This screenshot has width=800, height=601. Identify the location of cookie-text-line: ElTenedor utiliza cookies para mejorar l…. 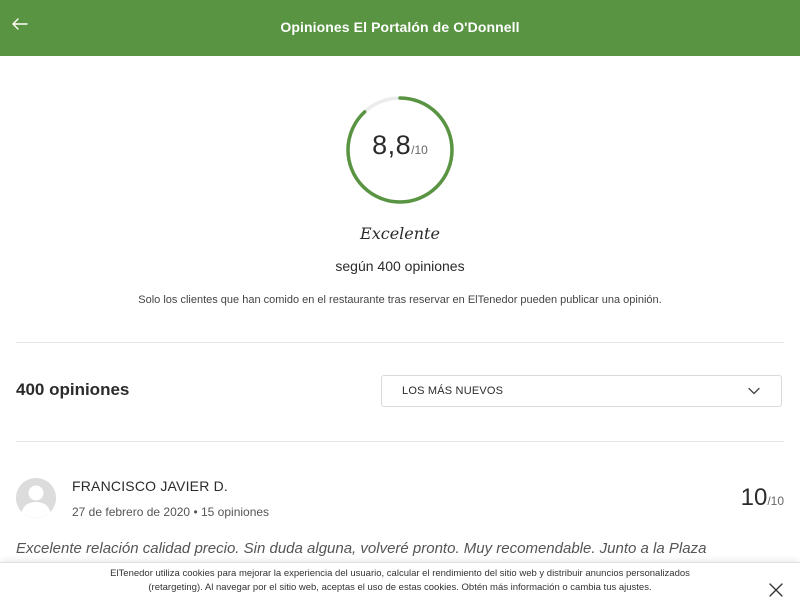
(400, 573).